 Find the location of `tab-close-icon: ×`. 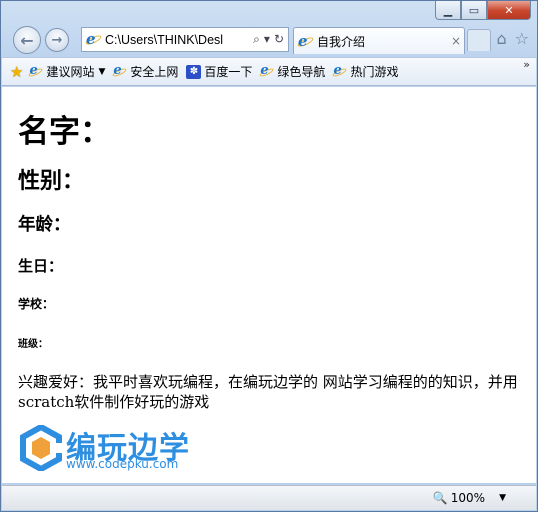

tab-close-icon: × is located at coordinates (456, 41).